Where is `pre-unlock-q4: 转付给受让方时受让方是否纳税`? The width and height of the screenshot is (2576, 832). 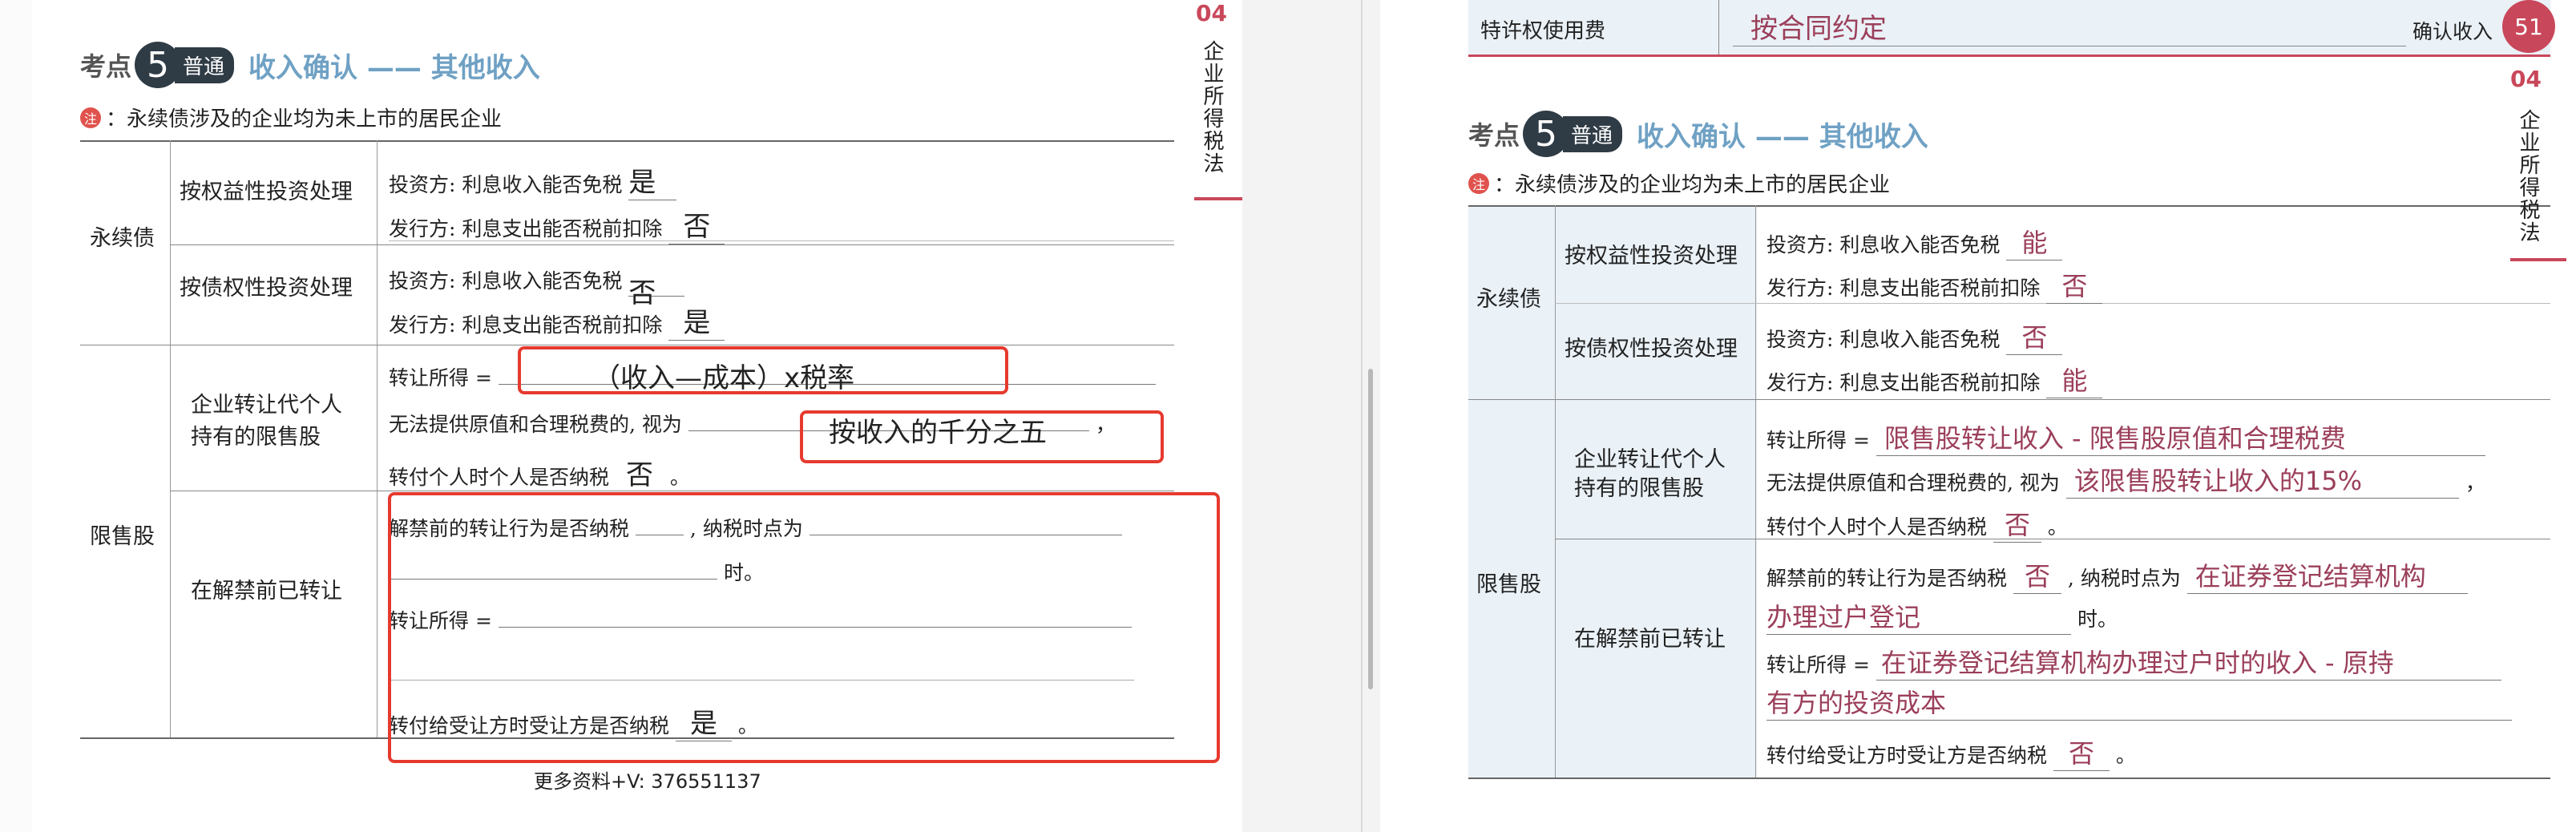 pre-unlock-q4: 转付给受让方时受让方是否纳税 is located at coordinates (1907, 755).